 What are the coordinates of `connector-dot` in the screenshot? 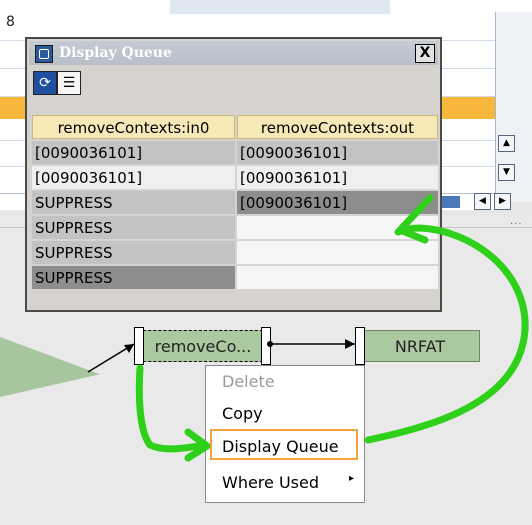 It's located at (270, 344).